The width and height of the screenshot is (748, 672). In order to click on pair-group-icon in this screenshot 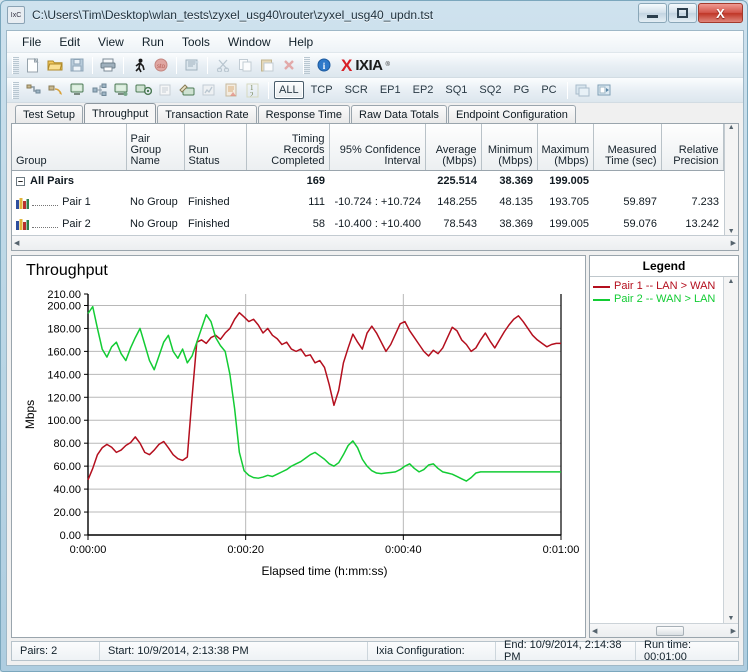, I will do `click(143, 90)`.